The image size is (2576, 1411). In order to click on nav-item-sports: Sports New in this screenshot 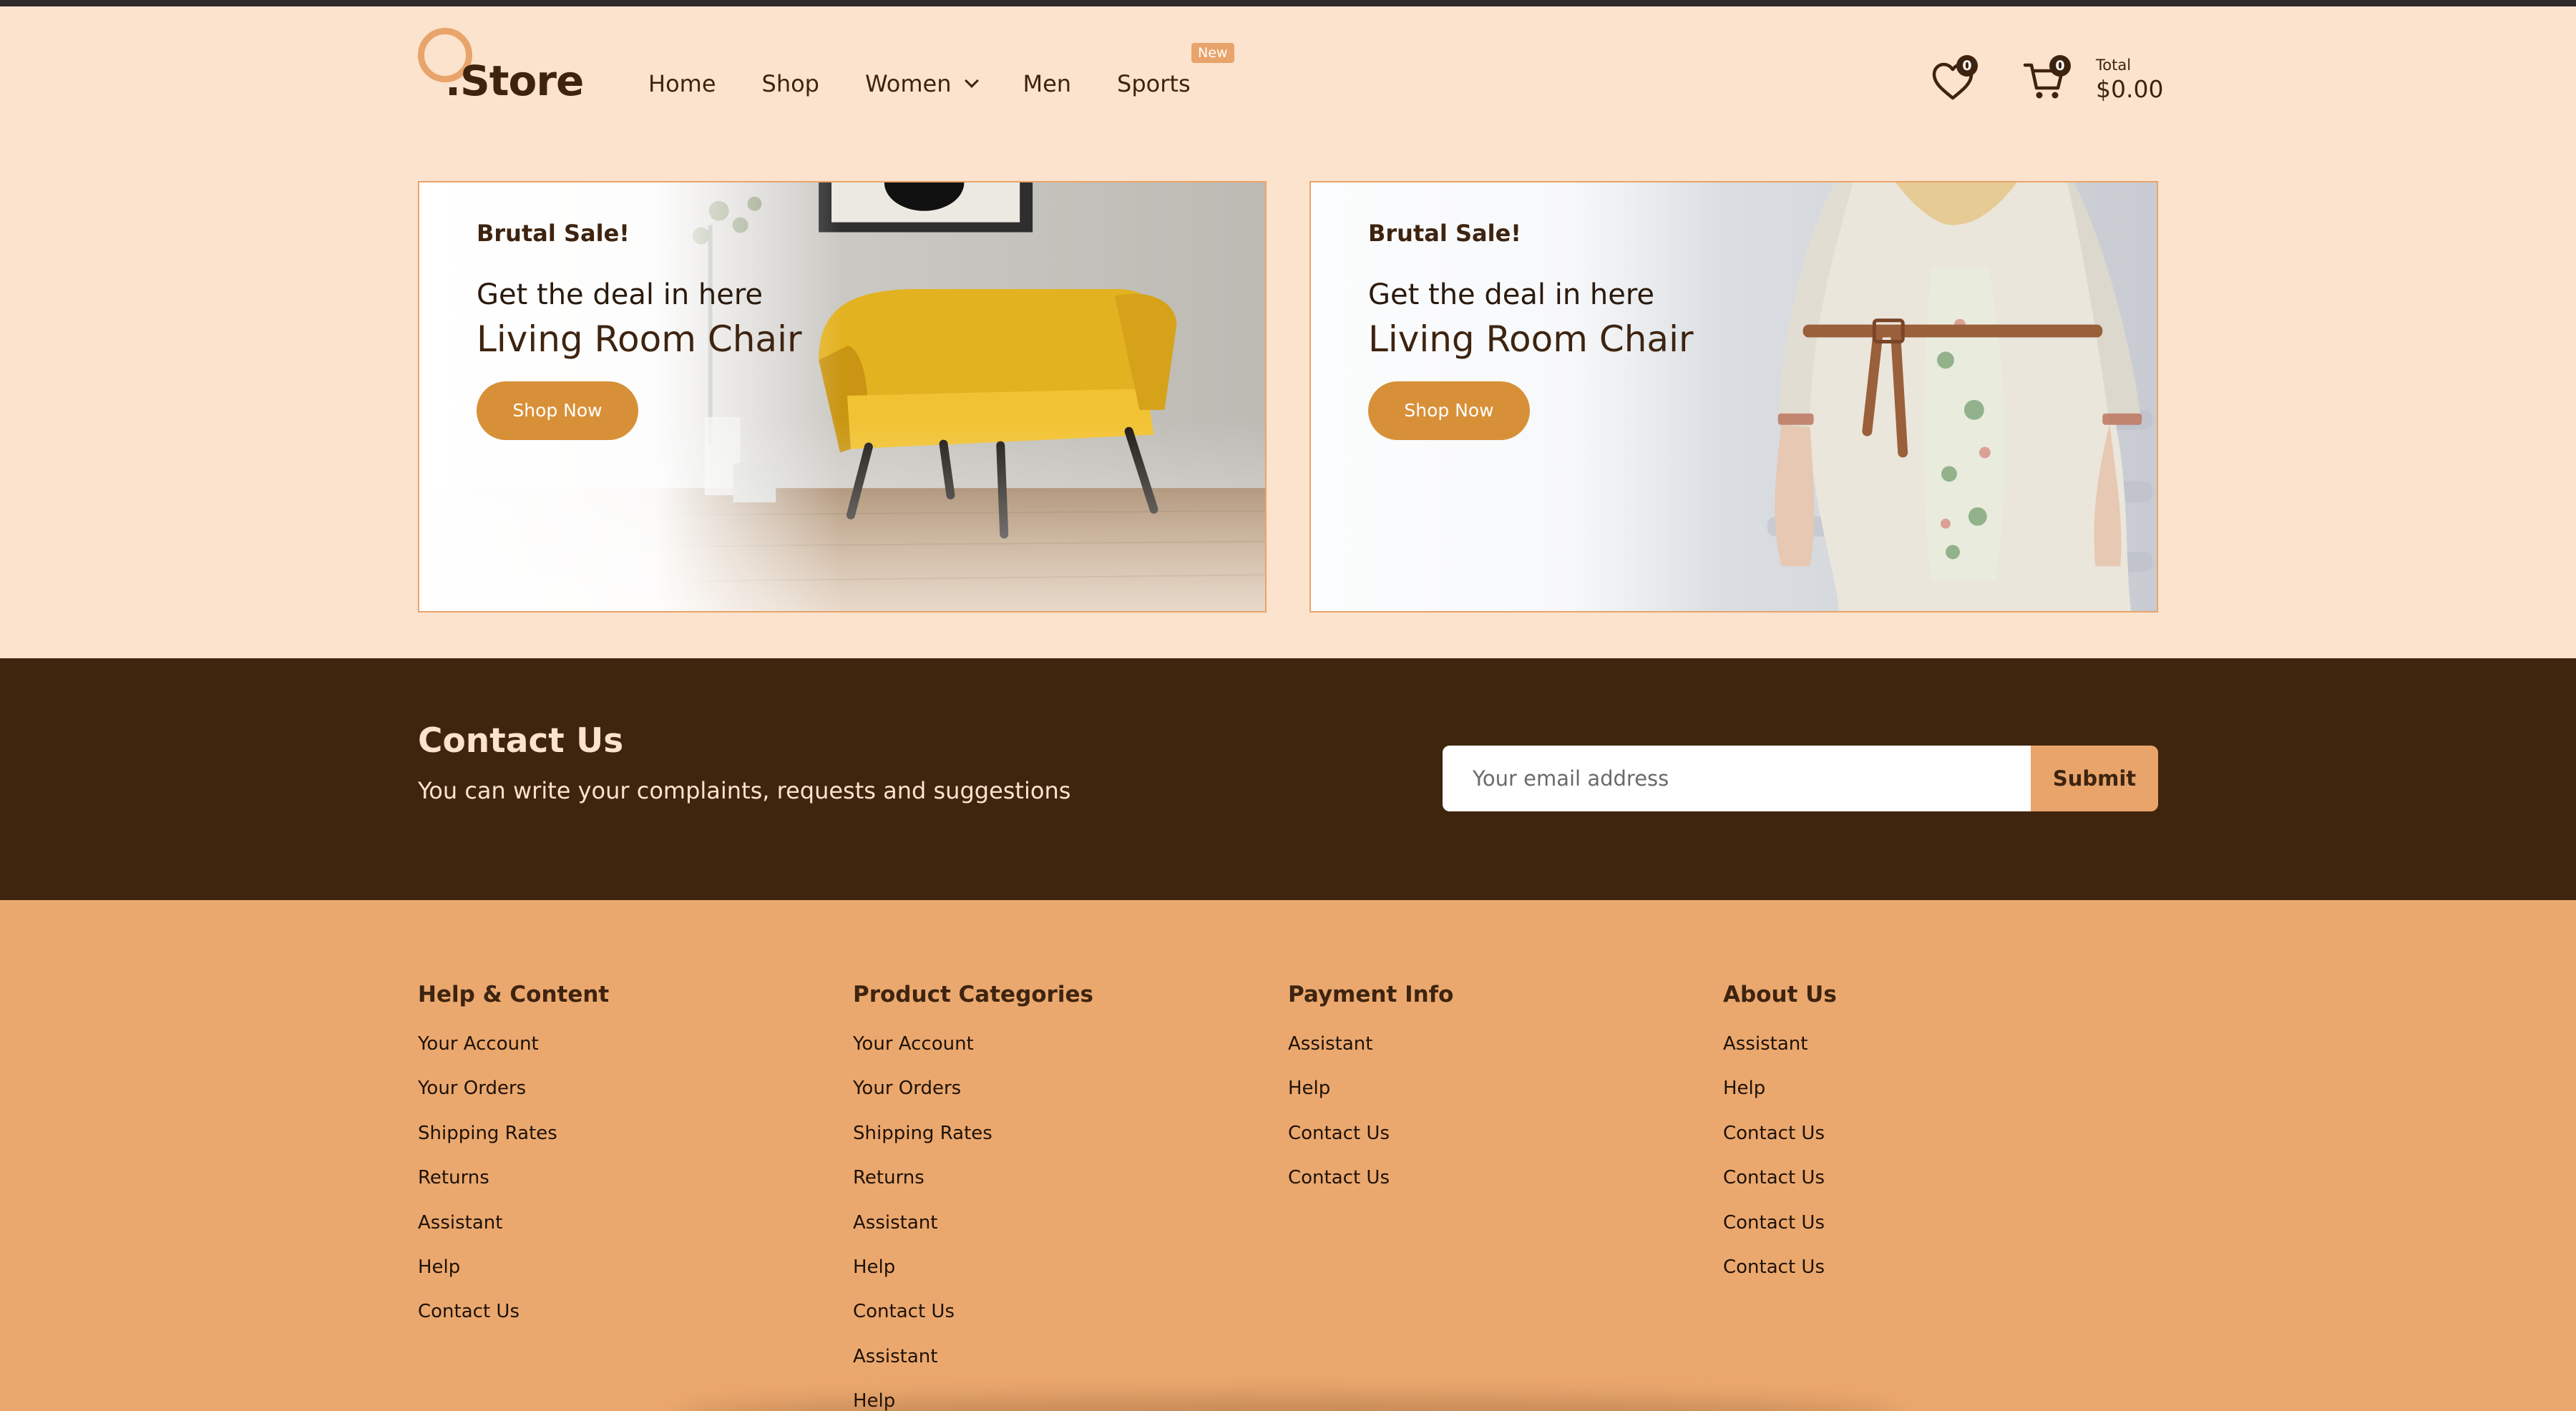, I will do `click(1175, 70)`.